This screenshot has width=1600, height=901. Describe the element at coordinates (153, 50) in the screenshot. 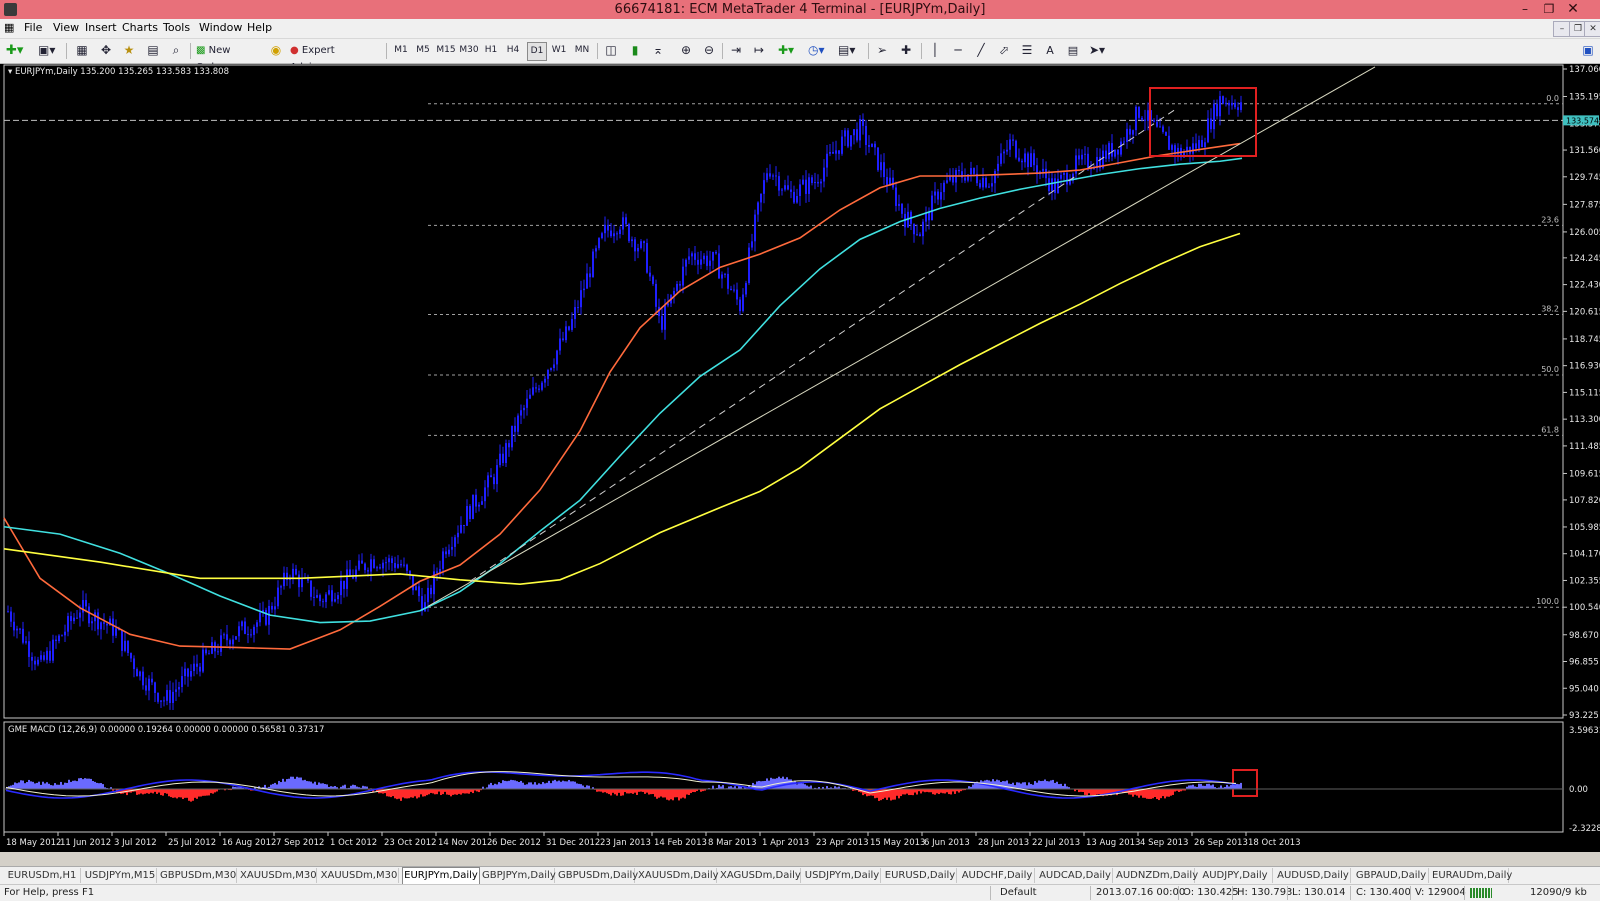

I see `terminal-icon: ▤` at that location.